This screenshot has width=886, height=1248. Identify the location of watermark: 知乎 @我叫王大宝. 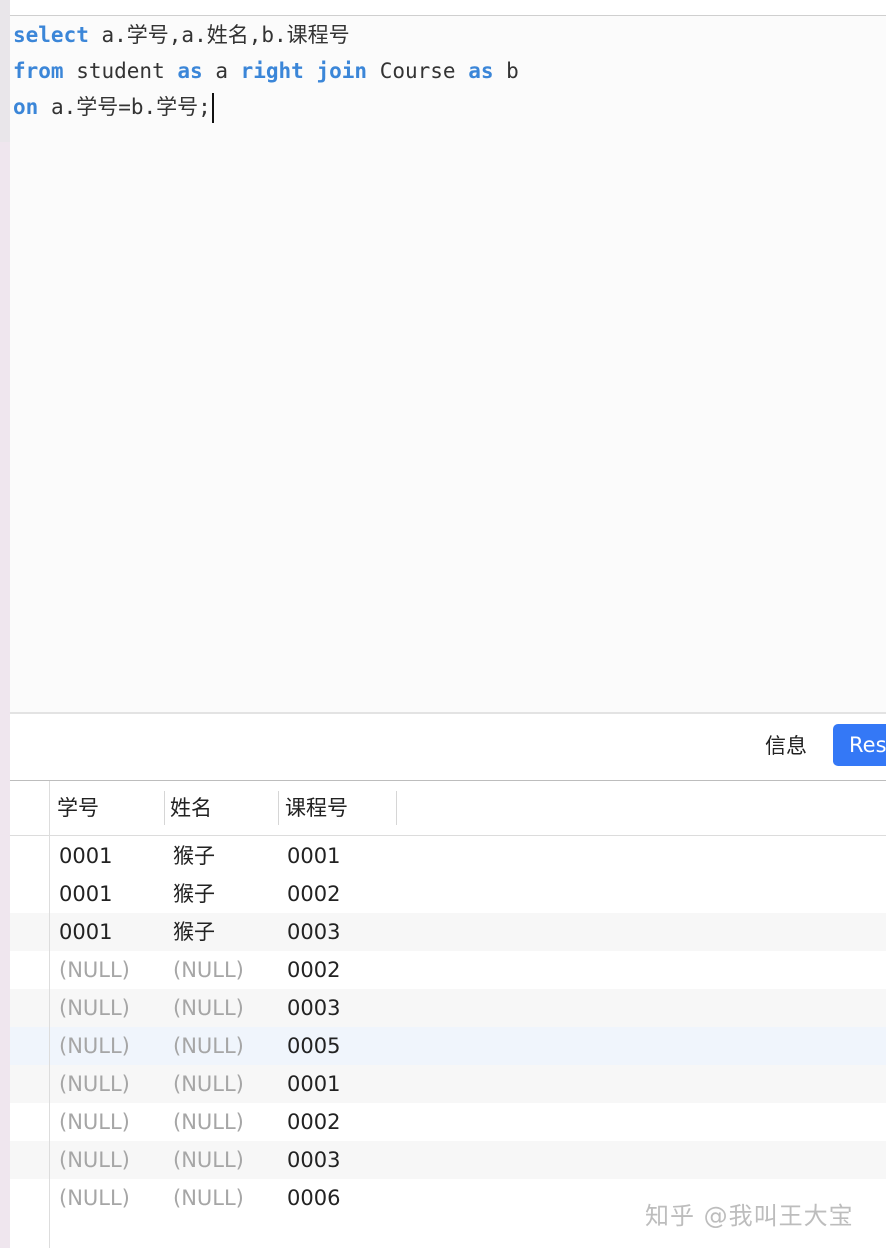
(749, 1216).